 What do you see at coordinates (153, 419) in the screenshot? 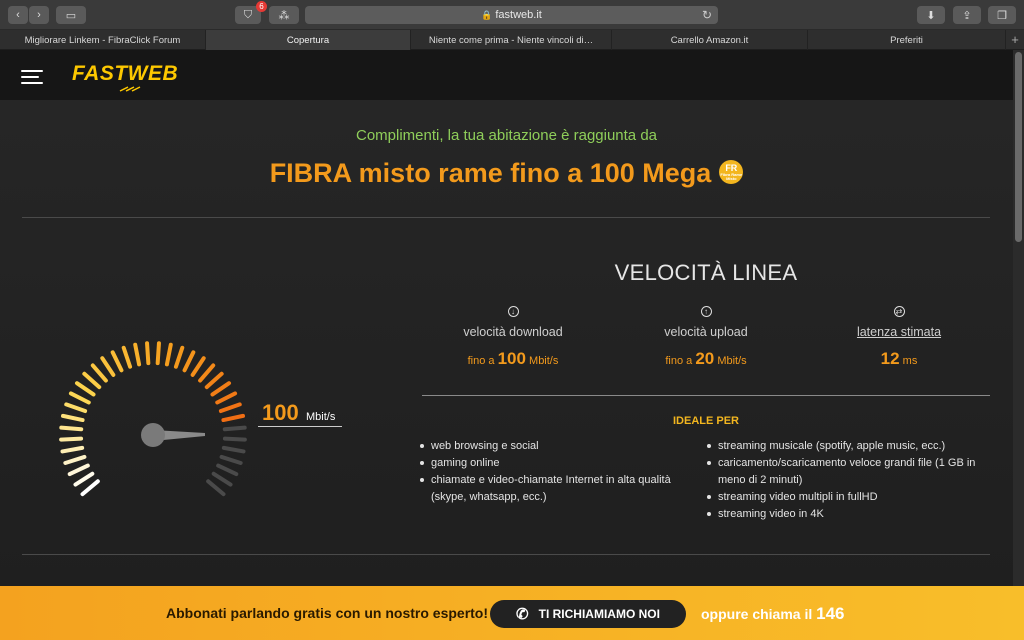
I see `speed-gauge` at bounding box center [153, 419].